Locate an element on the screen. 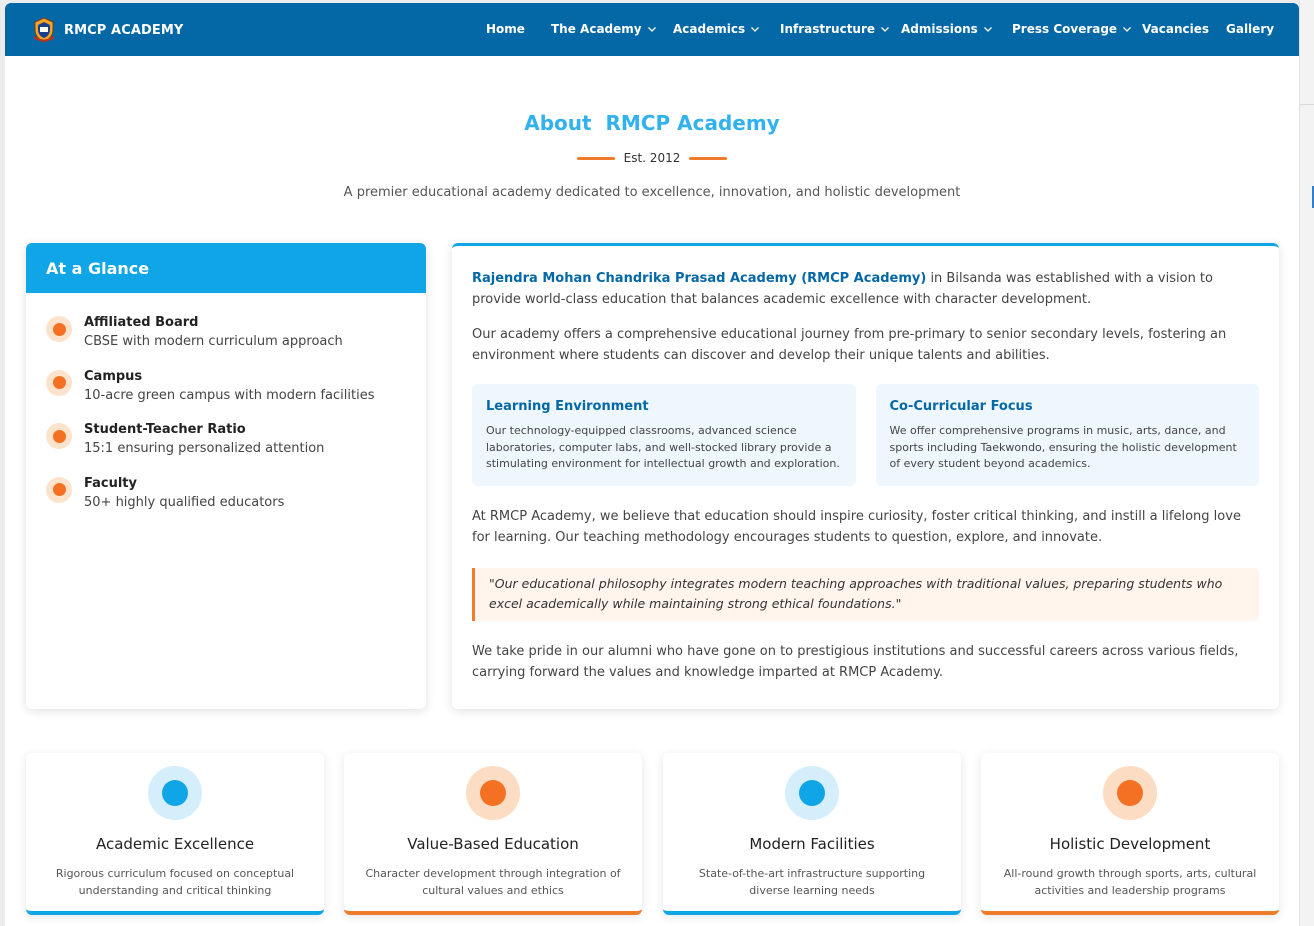 This screenshot has height=926, width=1314. nav-home-label: Home is located at coordinates (505, 29).